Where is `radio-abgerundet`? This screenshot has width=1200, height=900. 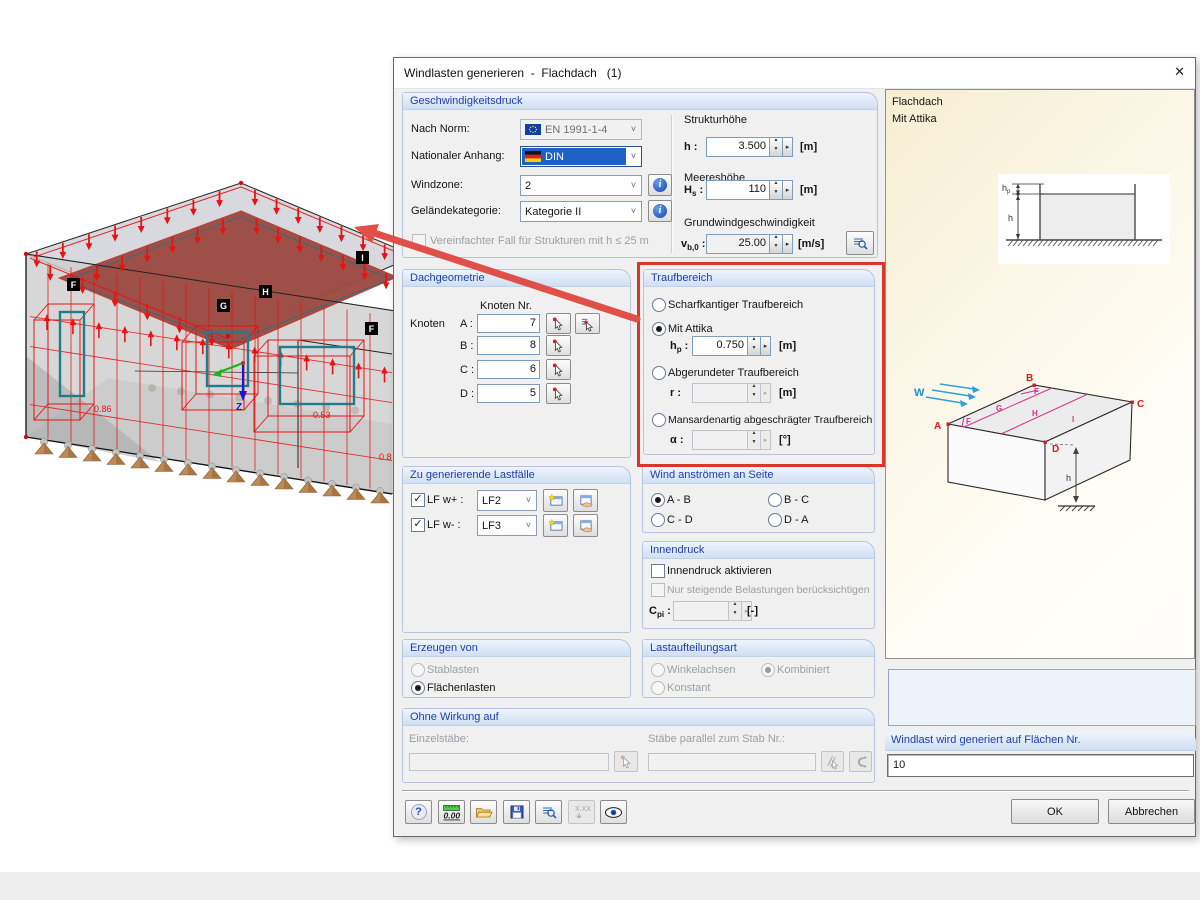 radio-abgerundet is located at coordinates (659, 373).